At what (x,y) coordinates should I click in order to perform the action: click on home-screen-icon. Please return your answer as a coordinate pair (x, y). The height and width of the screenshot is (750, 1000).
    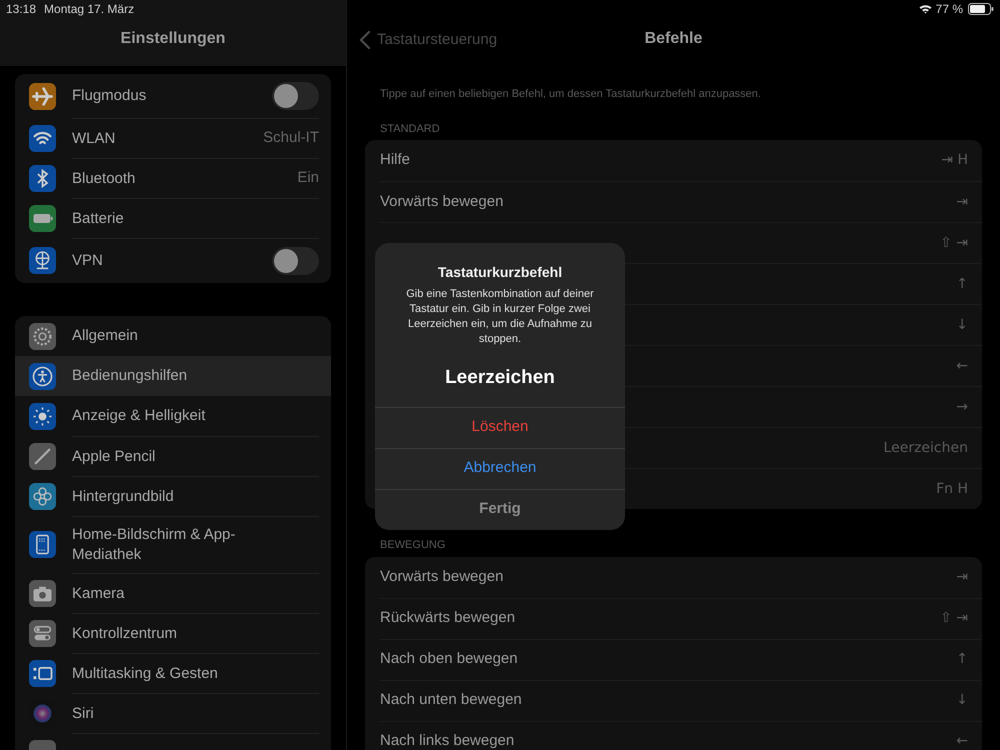
    Looking at the image, I should click on (42, 544).